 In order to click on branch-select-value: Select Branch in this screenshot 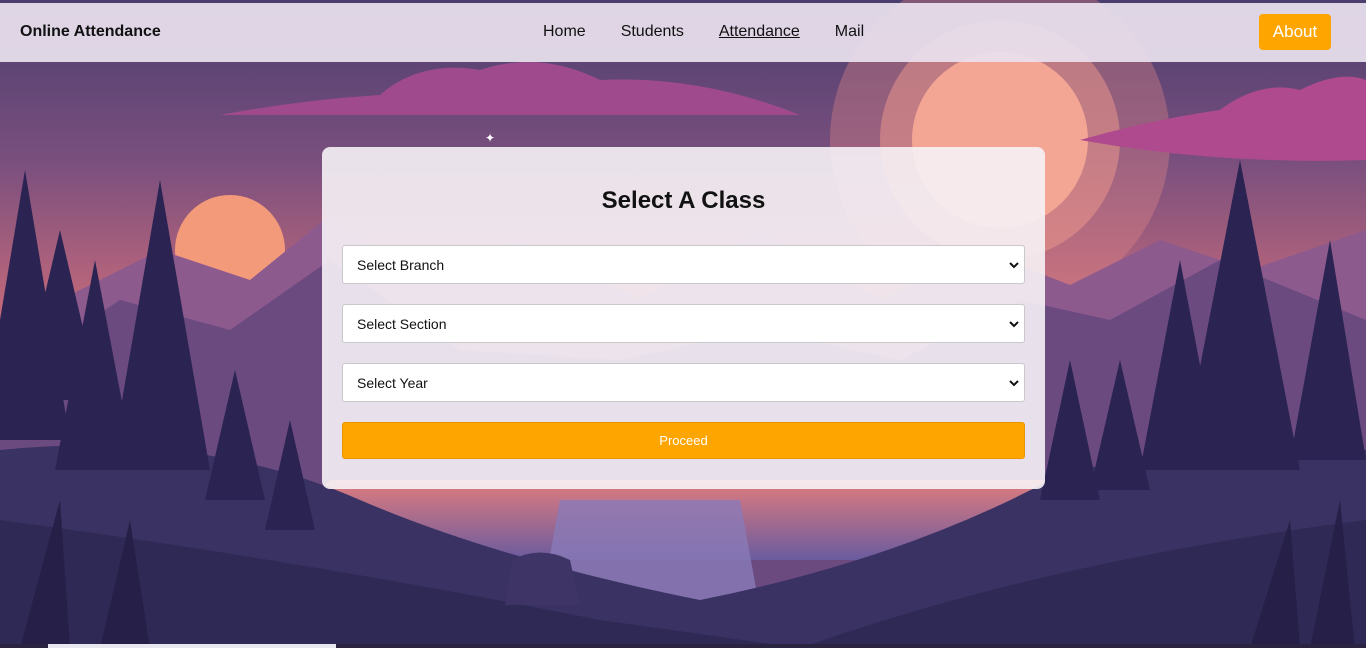, I will do `click(401, 264)`.